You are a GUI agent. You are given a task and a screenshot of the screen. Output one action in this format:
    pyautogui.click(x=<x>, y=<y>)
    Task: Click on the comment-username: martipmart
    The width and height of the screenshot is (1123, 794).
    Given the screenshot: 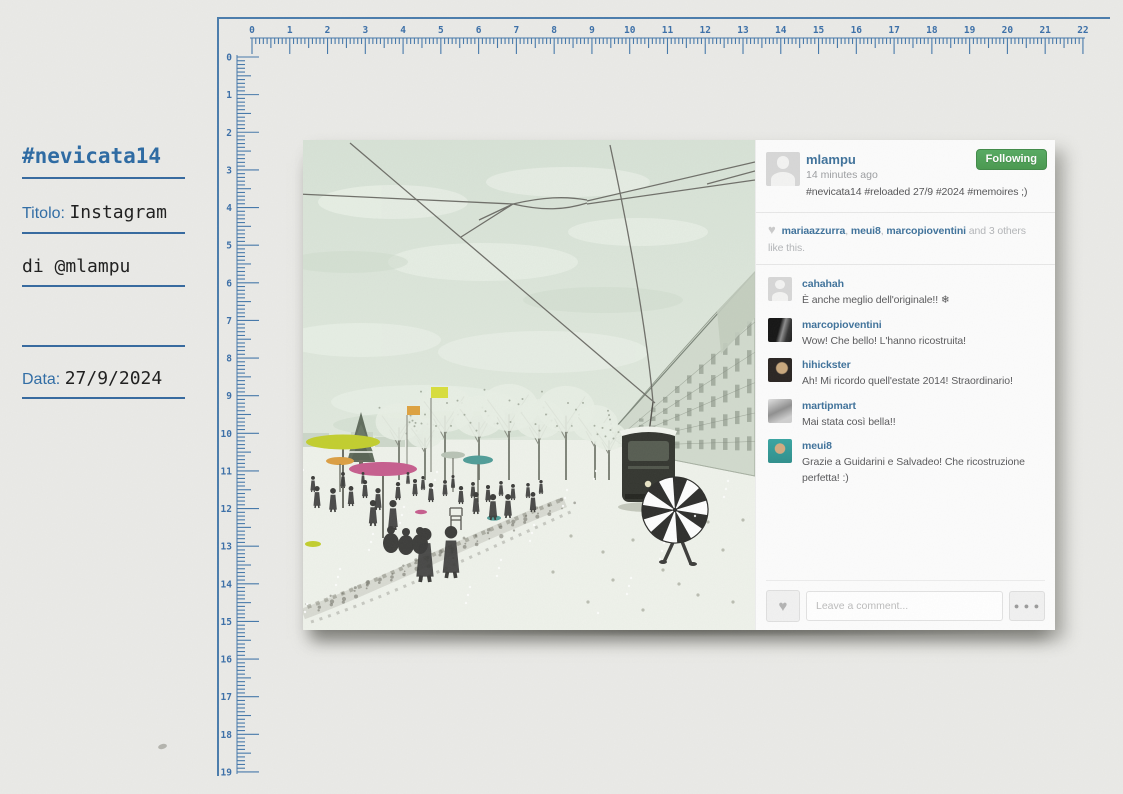 What is the action you would take?
    pyautogui.click(x=849, y=407)
    